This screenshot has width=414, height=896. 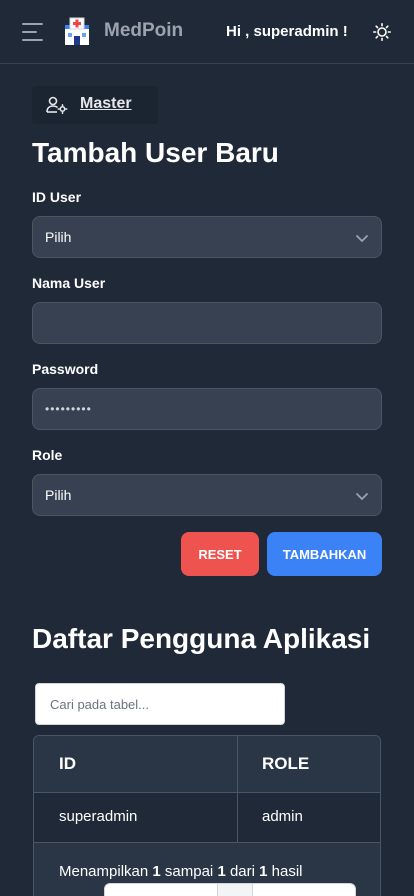 I want to click on top-bar: MedPoin Hi , superadmin !, so click(x=207, y=32).